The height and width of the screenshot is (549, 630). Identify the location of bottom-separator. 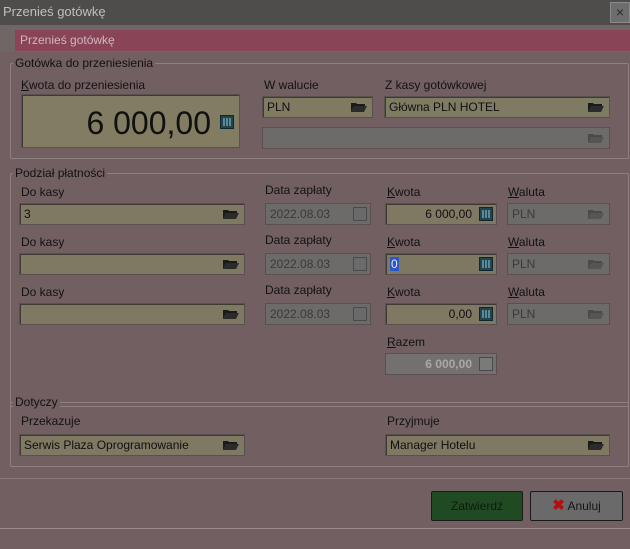
(315, 528).